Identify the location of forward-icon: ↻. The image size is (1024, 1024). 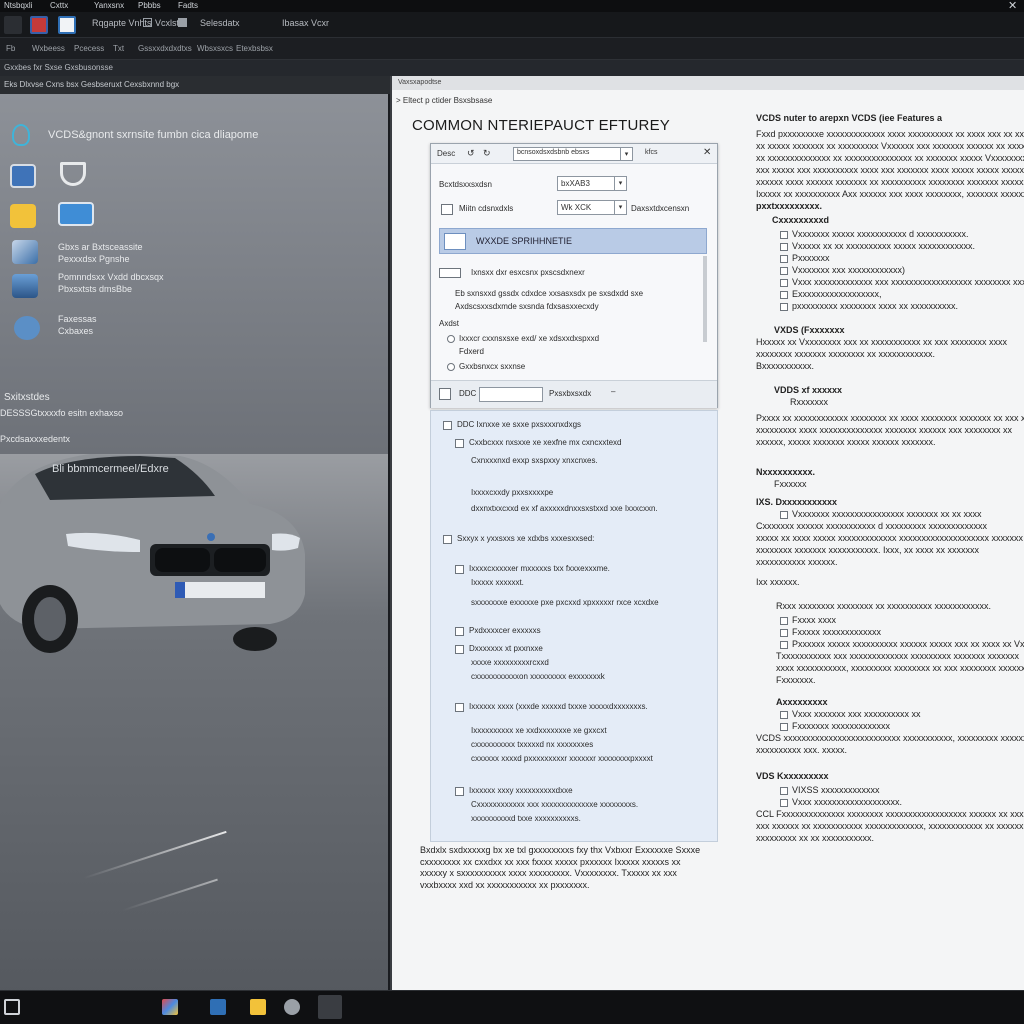
(487, 153).